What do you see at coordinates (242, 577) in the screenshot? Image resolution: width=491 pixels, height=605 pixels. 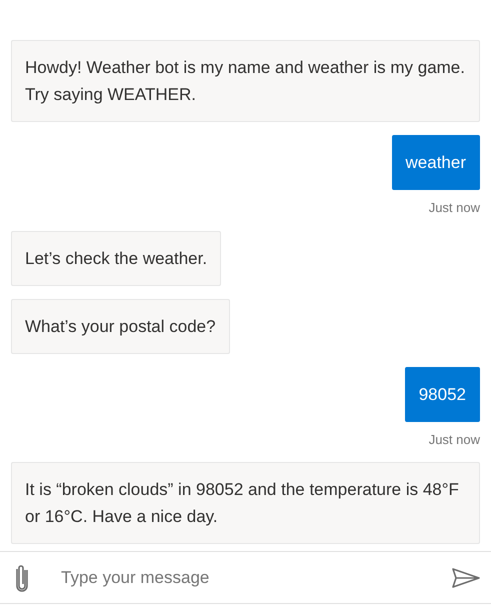 I see `message-input: Type your message` at bounding box center [242, 577].